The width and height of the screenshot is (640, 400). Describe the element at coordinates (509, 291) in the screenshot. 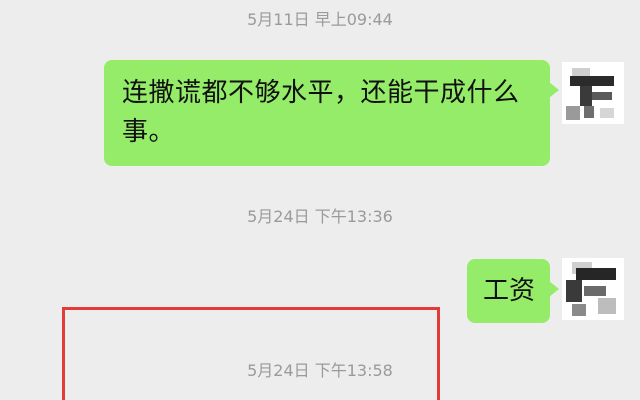

I see `message-text: 工资` at that location.